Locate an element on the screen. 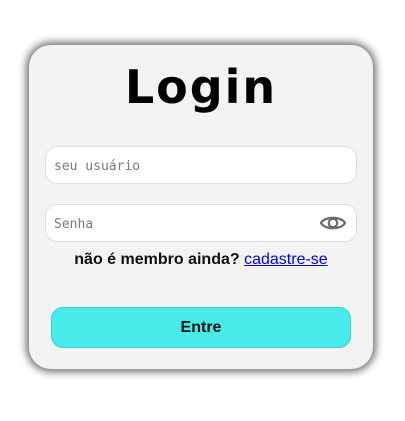 The image size is (405, 421). signup-link: cadastre-se is located at coordinates (286, 259).